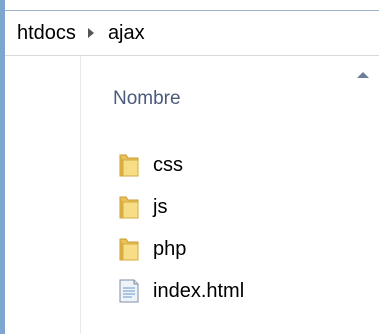  I want to click on html-file-icon, so click(129, 291).